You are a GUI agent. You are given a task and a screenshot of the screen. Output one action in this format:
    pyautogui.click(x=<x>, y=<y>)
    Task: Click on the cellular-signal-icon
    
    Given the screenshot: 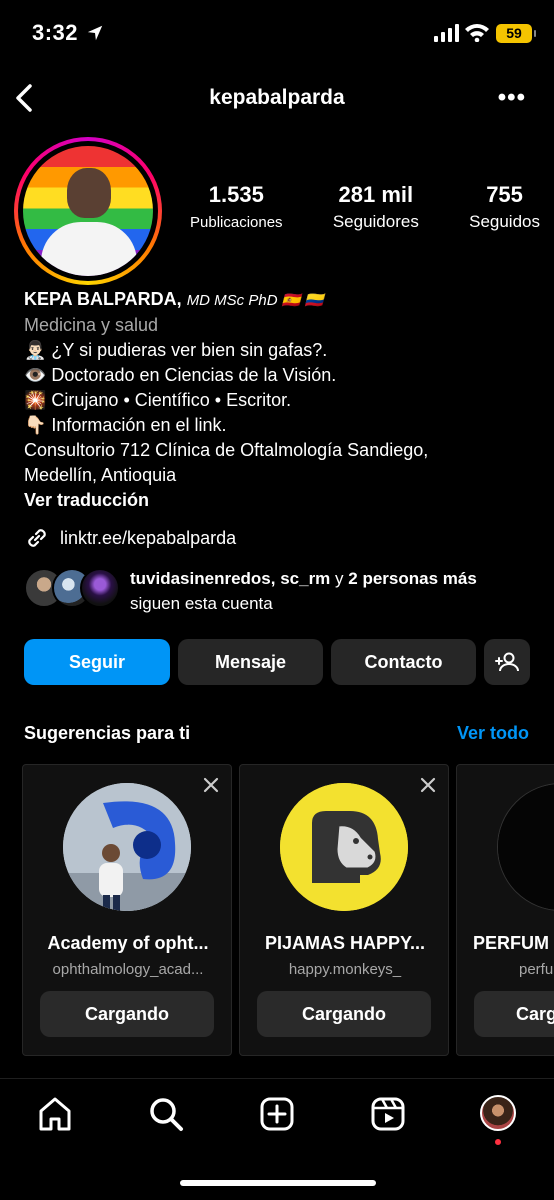 What is the action you would take?
    pyautogui.click(x=446, y=33)
    